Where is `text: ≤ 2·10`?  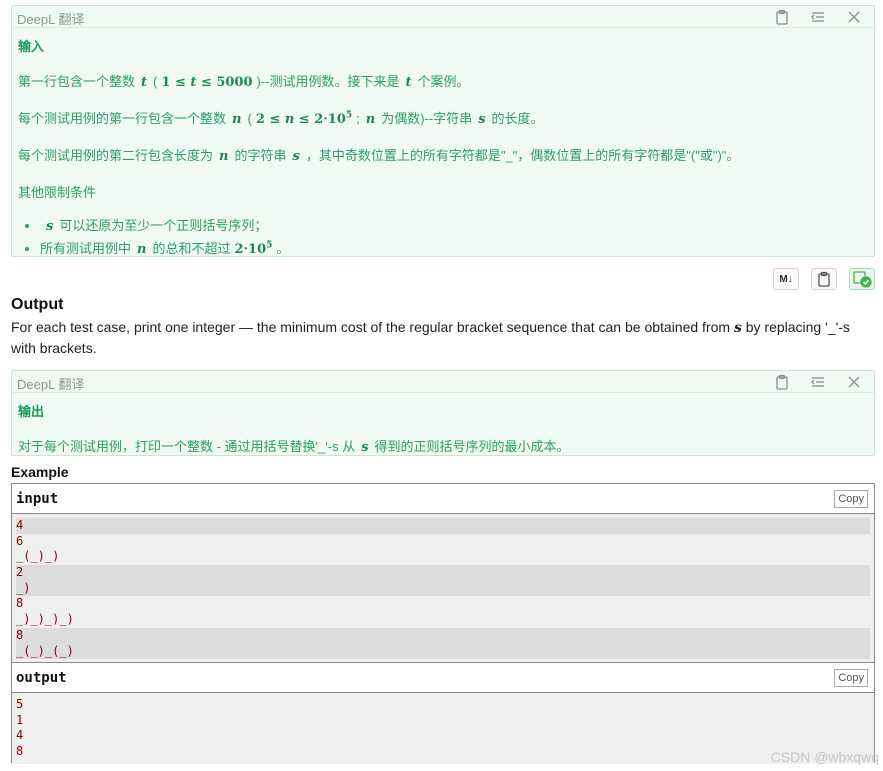
text: ≤ 2·10 is located at coordinates (320, 119).